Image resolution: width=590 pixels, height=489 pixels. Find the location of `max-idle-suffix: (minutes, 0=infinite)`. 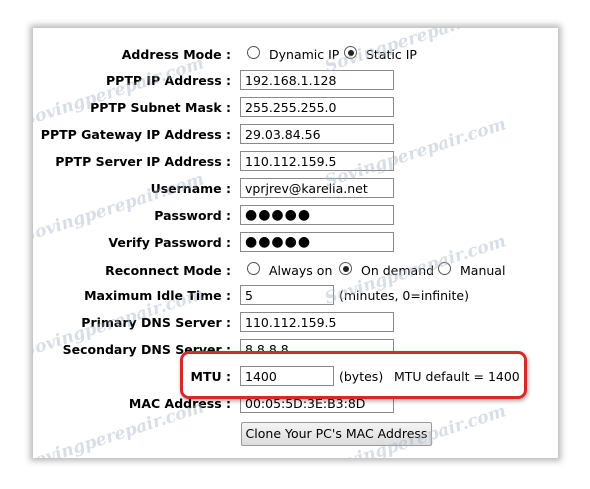

max-idle-suffix: (minutes, 0=infinite) is located at coordinates (404, 295).